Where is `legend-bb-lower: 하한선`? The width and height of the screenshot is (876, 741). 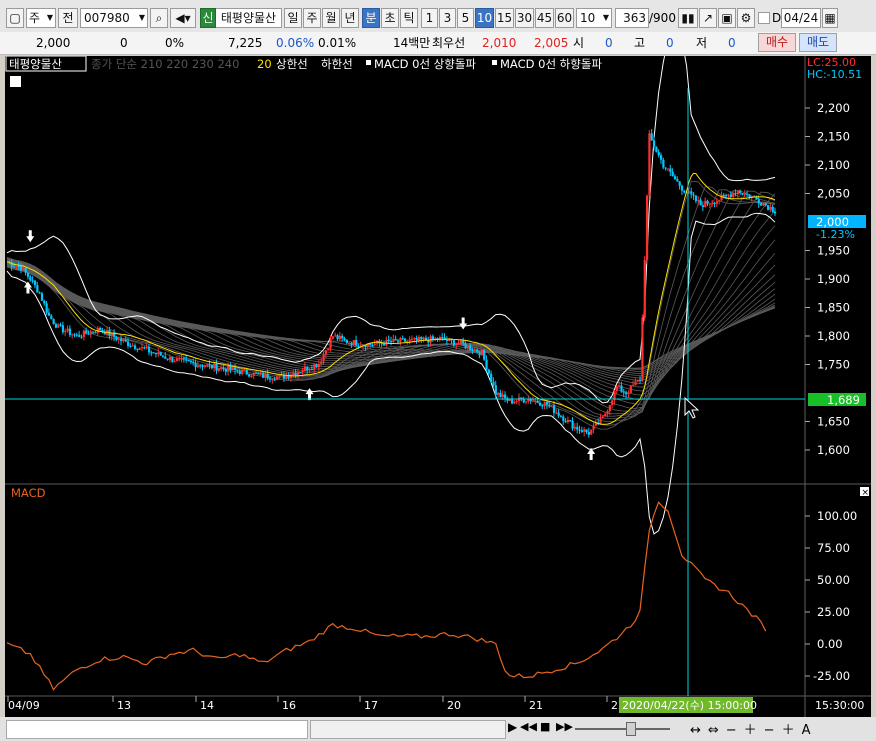
legend-bb-lower: 하한선 is located at coordinates (337, 64).